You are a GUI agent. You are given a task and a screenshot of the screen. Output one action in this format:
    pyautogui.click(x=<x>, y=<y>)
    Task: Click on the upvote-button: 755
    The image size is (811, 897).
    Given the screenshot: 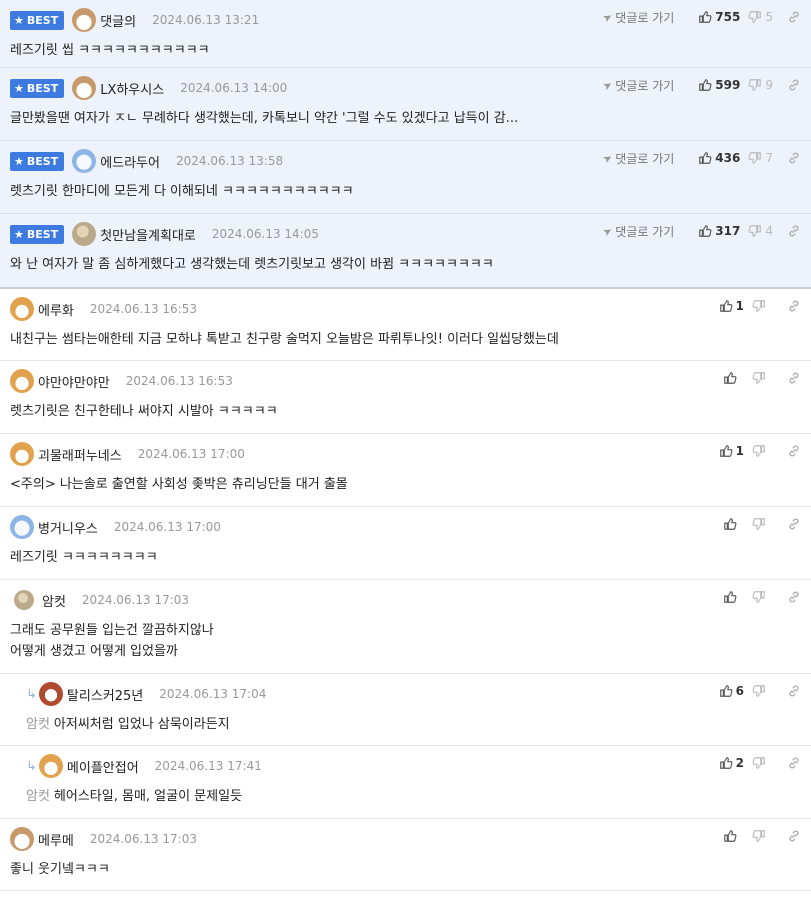 What is the action you would take?
    pyautogui.click(x=719, y=17)
    